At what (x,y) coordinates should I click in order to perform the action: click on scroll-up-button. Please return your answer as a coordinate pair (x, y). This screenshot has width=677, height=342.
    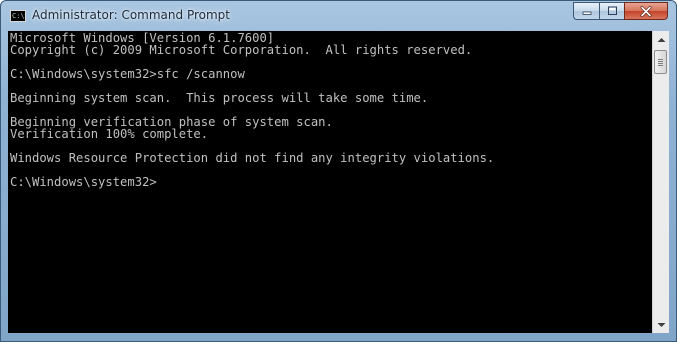
    Looking at the image, I should click on (661, 39).